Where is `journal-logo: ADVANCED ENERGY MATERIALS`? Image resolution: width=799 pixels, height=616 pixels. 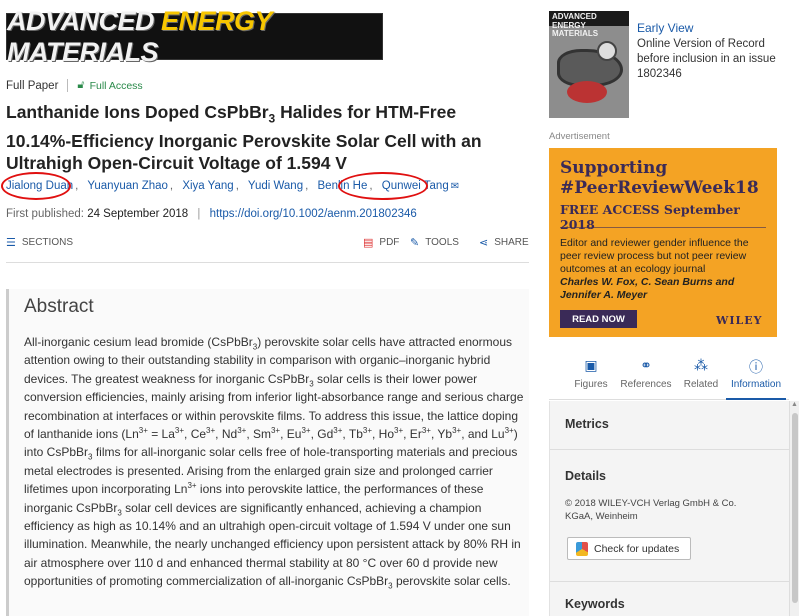 journal-logo: ADVANCED ENERGY MATERIALS is located at coordinates (139, 36).